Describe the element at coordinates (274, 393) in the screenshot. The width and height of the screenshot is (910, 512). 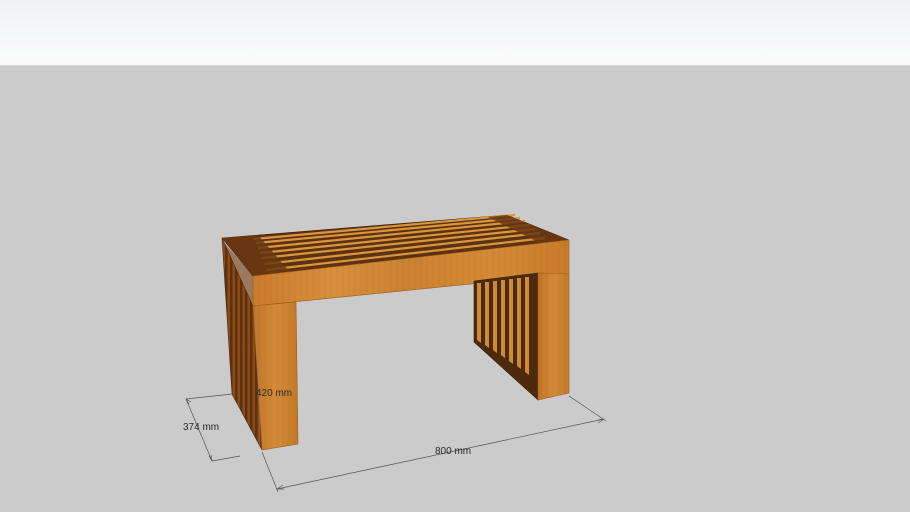
I see `height-dimension-label: 420 mm` at that location.